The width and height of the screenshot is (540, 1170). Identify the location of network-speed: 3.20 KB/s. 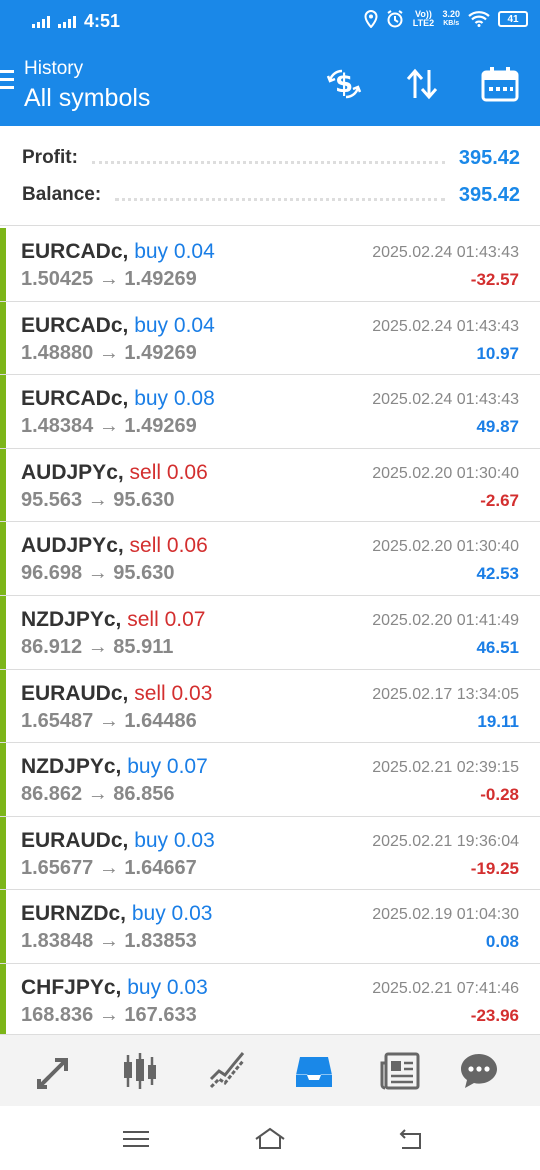
(451, 18).